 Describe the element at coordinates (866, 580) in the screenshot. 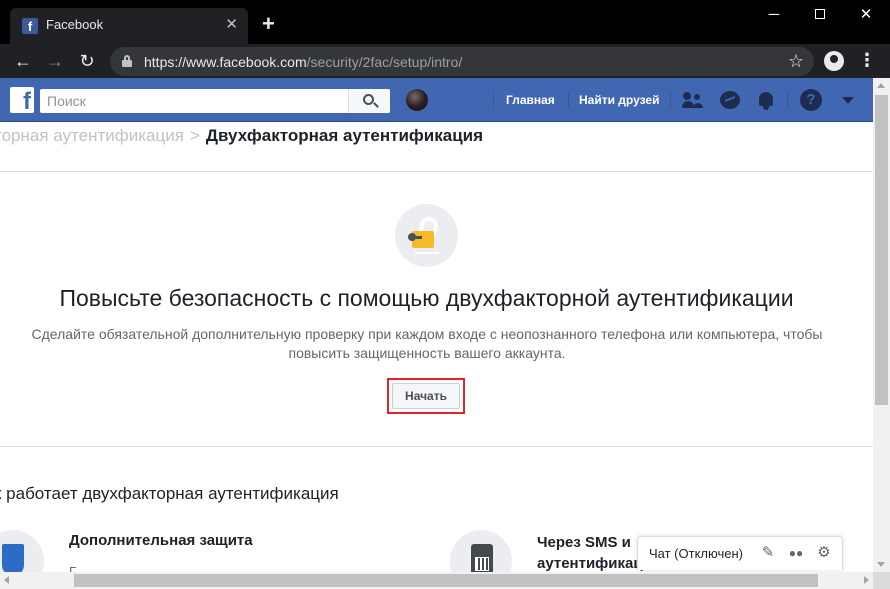

I see `scroll-right-icon` at that location.